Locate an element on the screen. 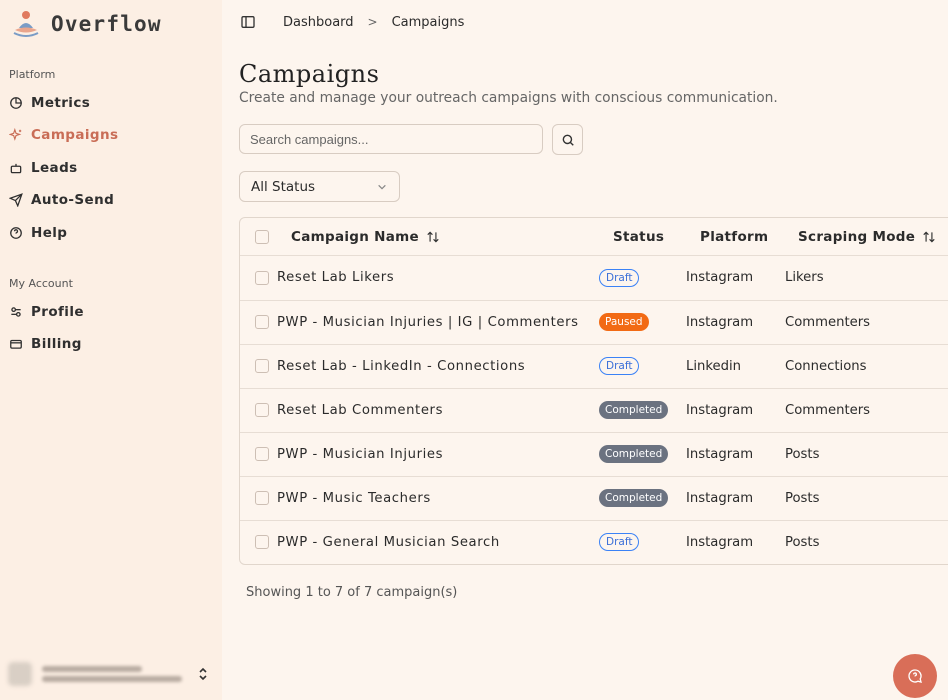  column-label: Scraping Mode is located at coordinates (857, 236).